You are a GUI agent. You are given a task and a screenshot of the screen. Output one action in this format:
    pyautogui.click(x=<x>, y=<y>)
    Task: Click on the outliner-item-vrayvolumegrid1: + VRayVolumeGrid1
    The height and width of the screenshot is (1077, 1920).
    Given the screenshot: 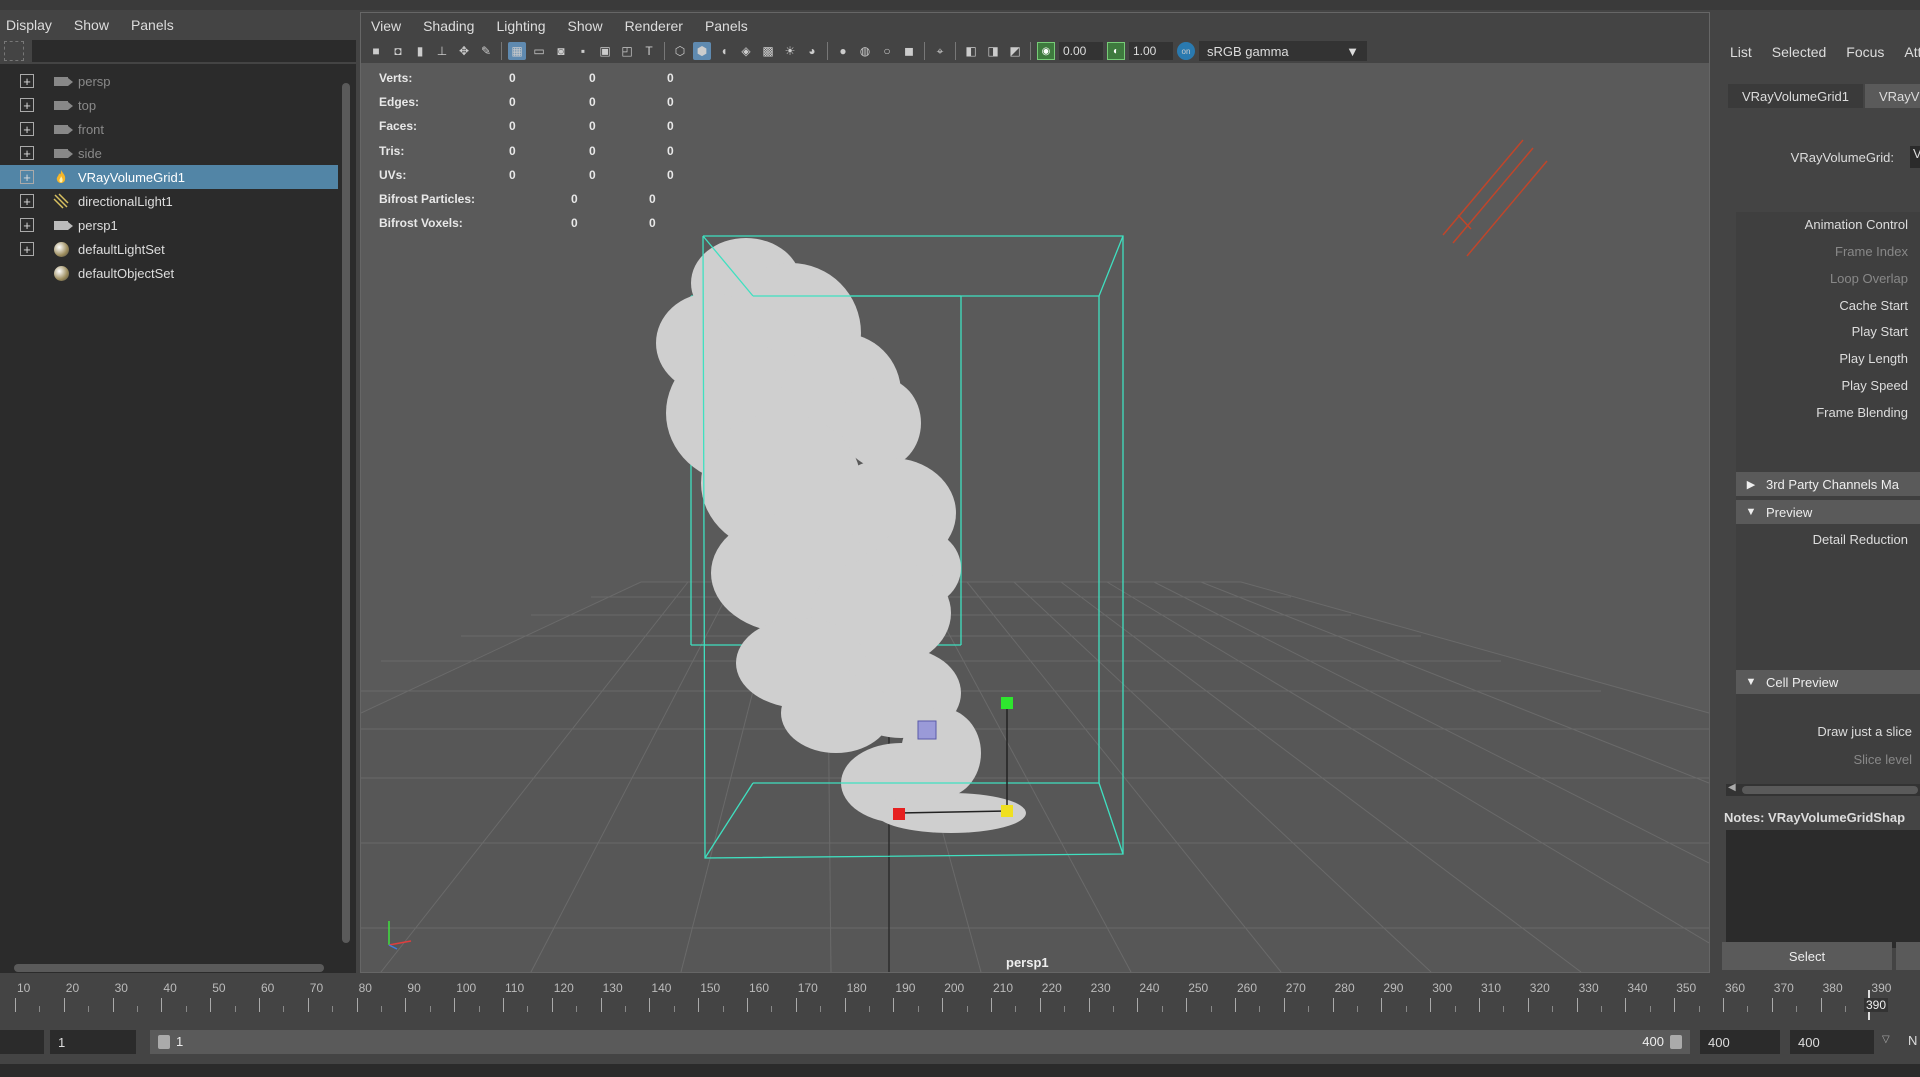 What is the action you would take?
    pyautogui.click(x=169, y=177)
    